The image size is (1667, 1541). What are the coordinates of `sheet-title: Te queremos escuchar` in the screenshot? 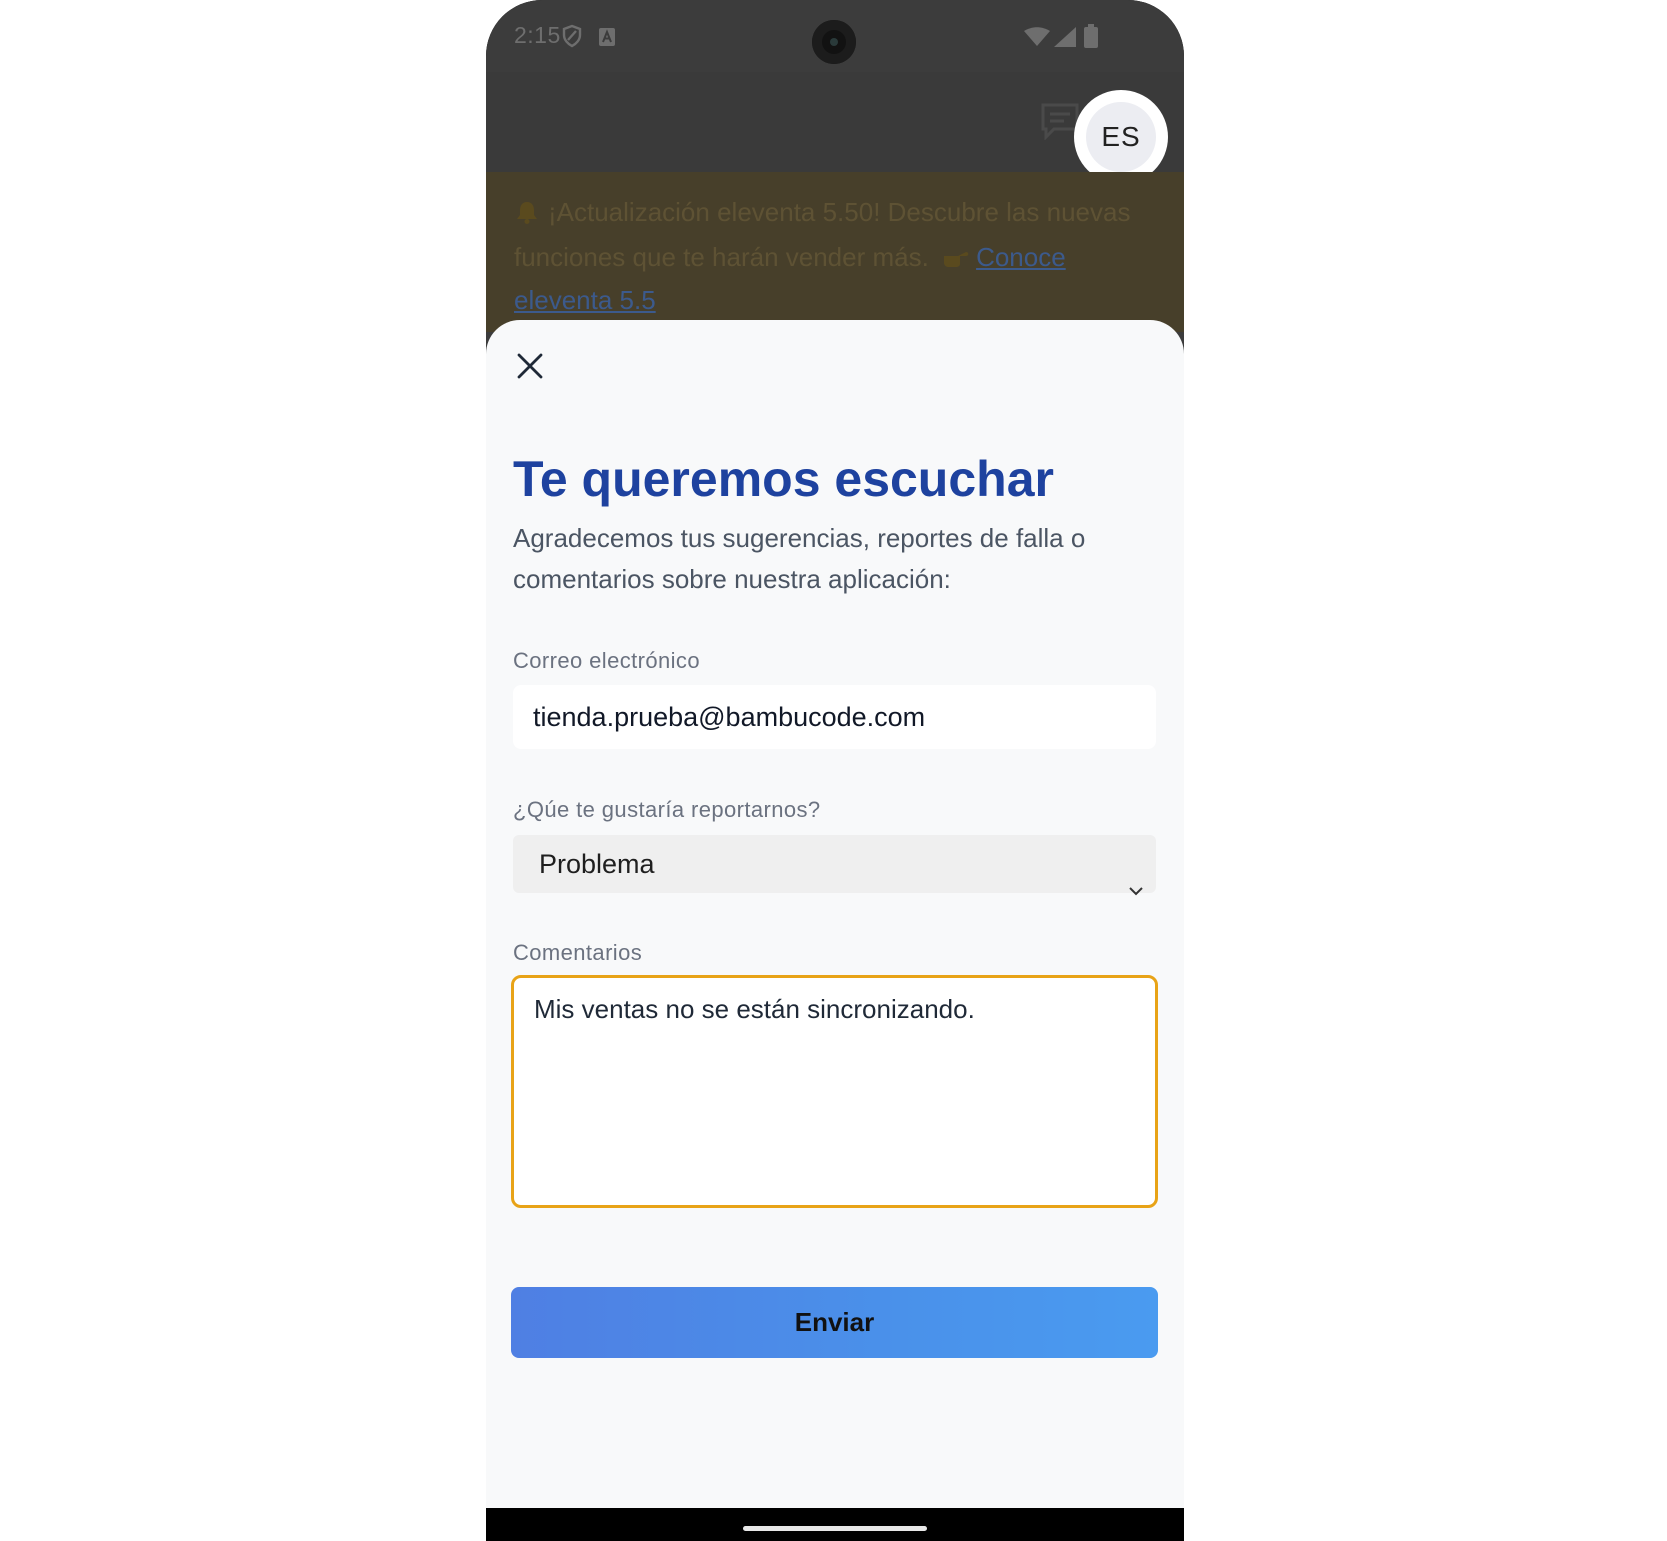 It's located at (783, 479).